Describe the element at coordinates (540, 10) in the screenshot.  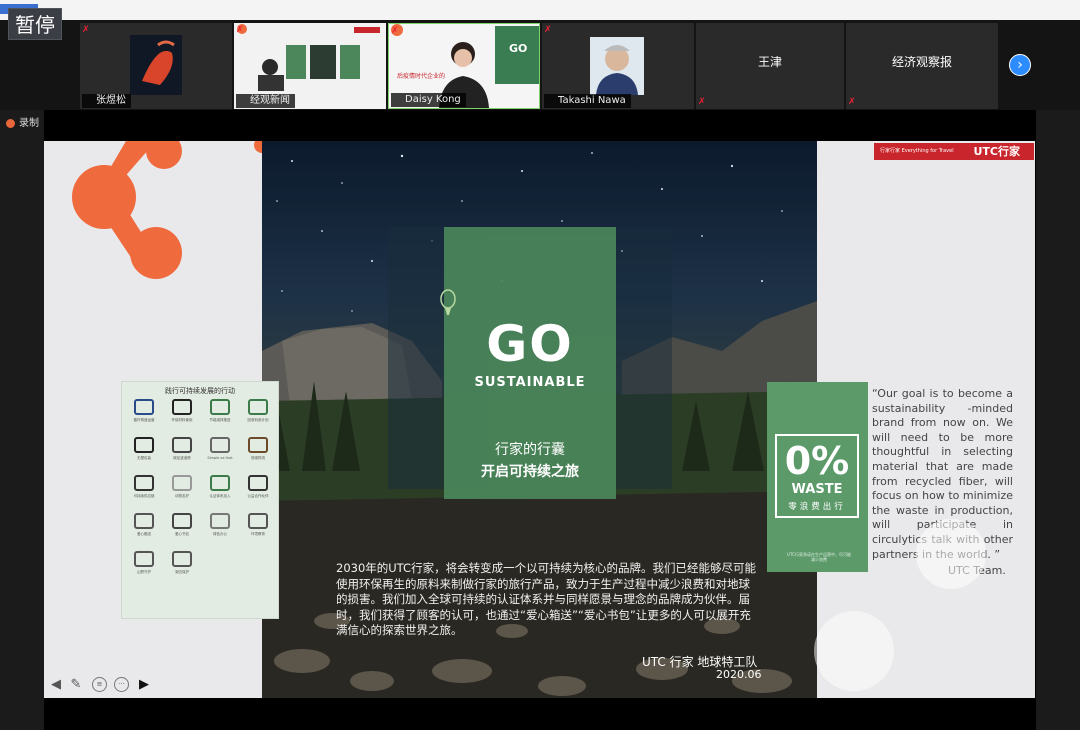
I see `window-title-bar` at that location.